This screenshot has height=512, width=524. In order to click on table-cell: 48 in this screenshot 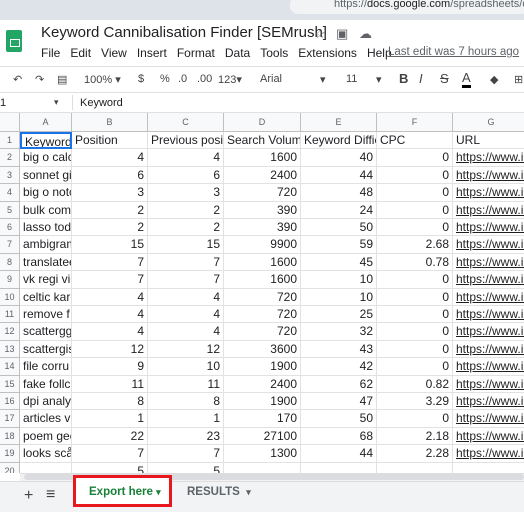, I will do `click(339, 193)`.